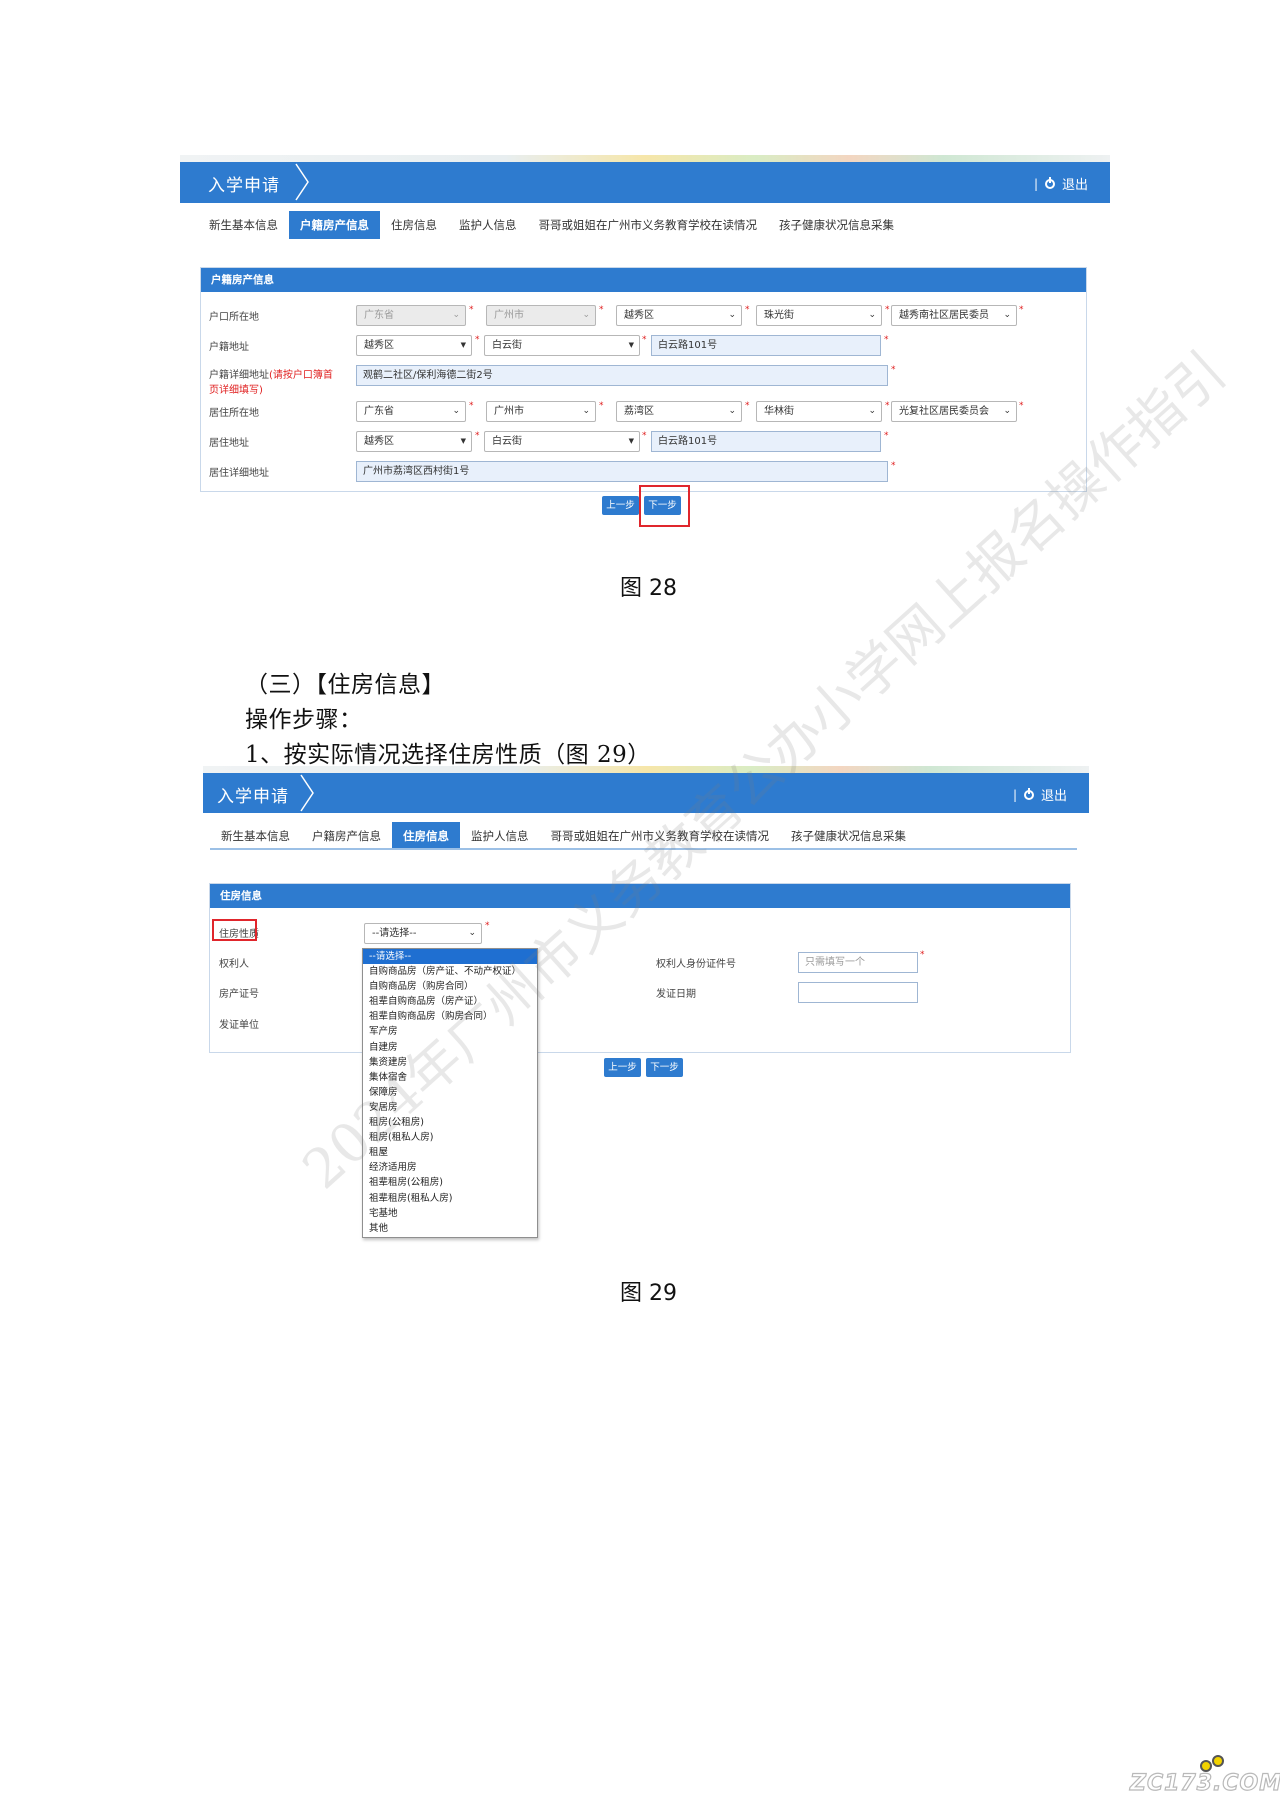  What do you see at coordinates (450, 1062) in the screenshot?
I see `dropdown-option: 集资建房` at bounding box center [450, 1062].